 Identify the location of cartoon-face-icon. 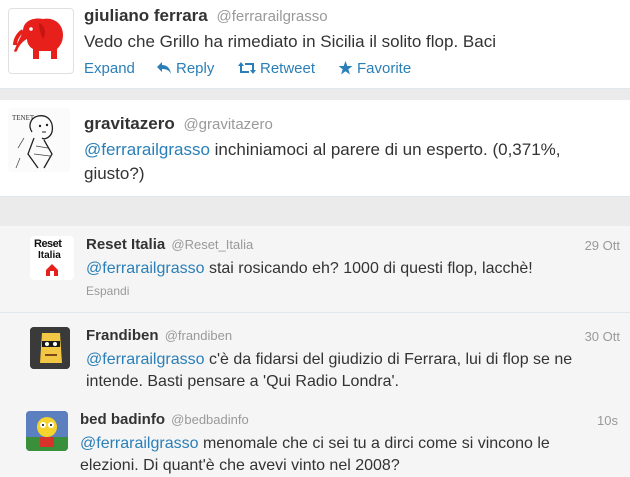
(50, 348).